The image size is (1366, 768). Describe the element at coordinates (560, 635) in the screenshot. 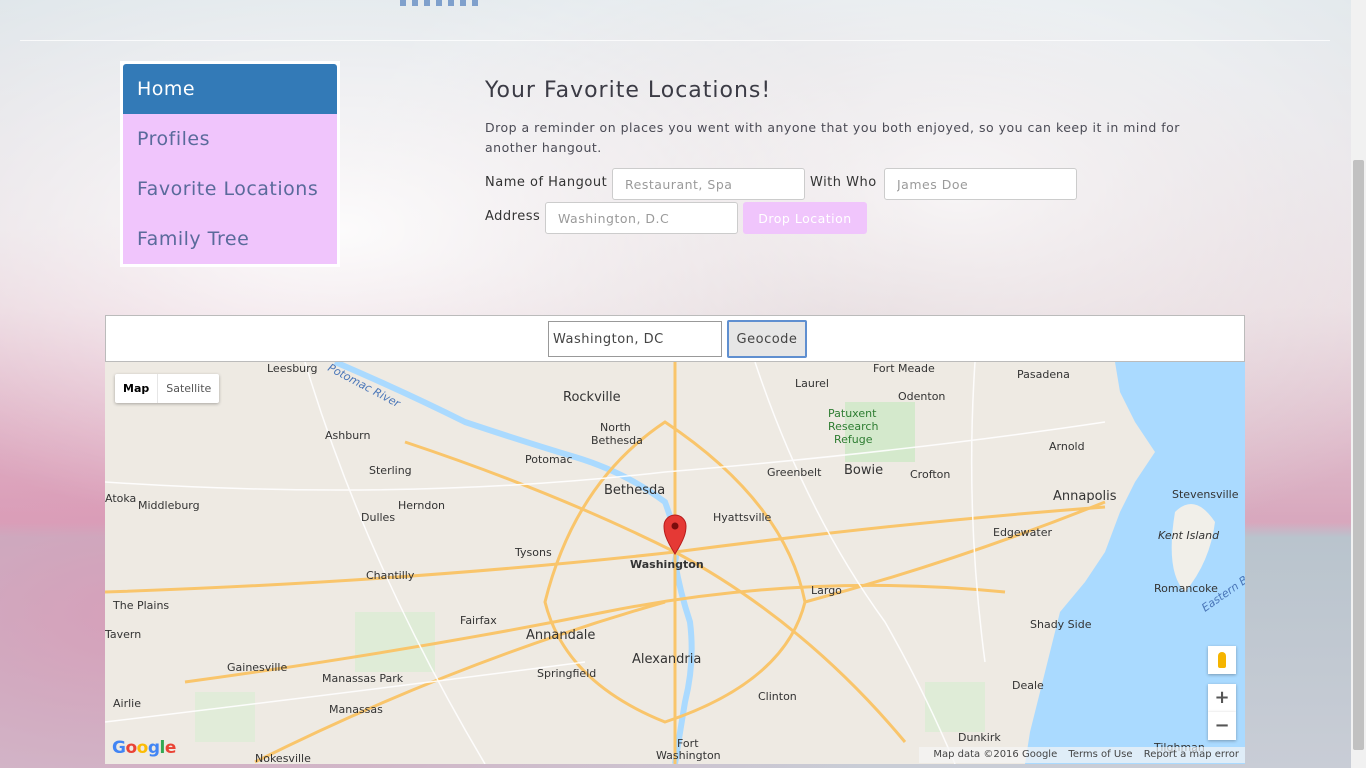

I see `svg-text: Annandale` at that location.